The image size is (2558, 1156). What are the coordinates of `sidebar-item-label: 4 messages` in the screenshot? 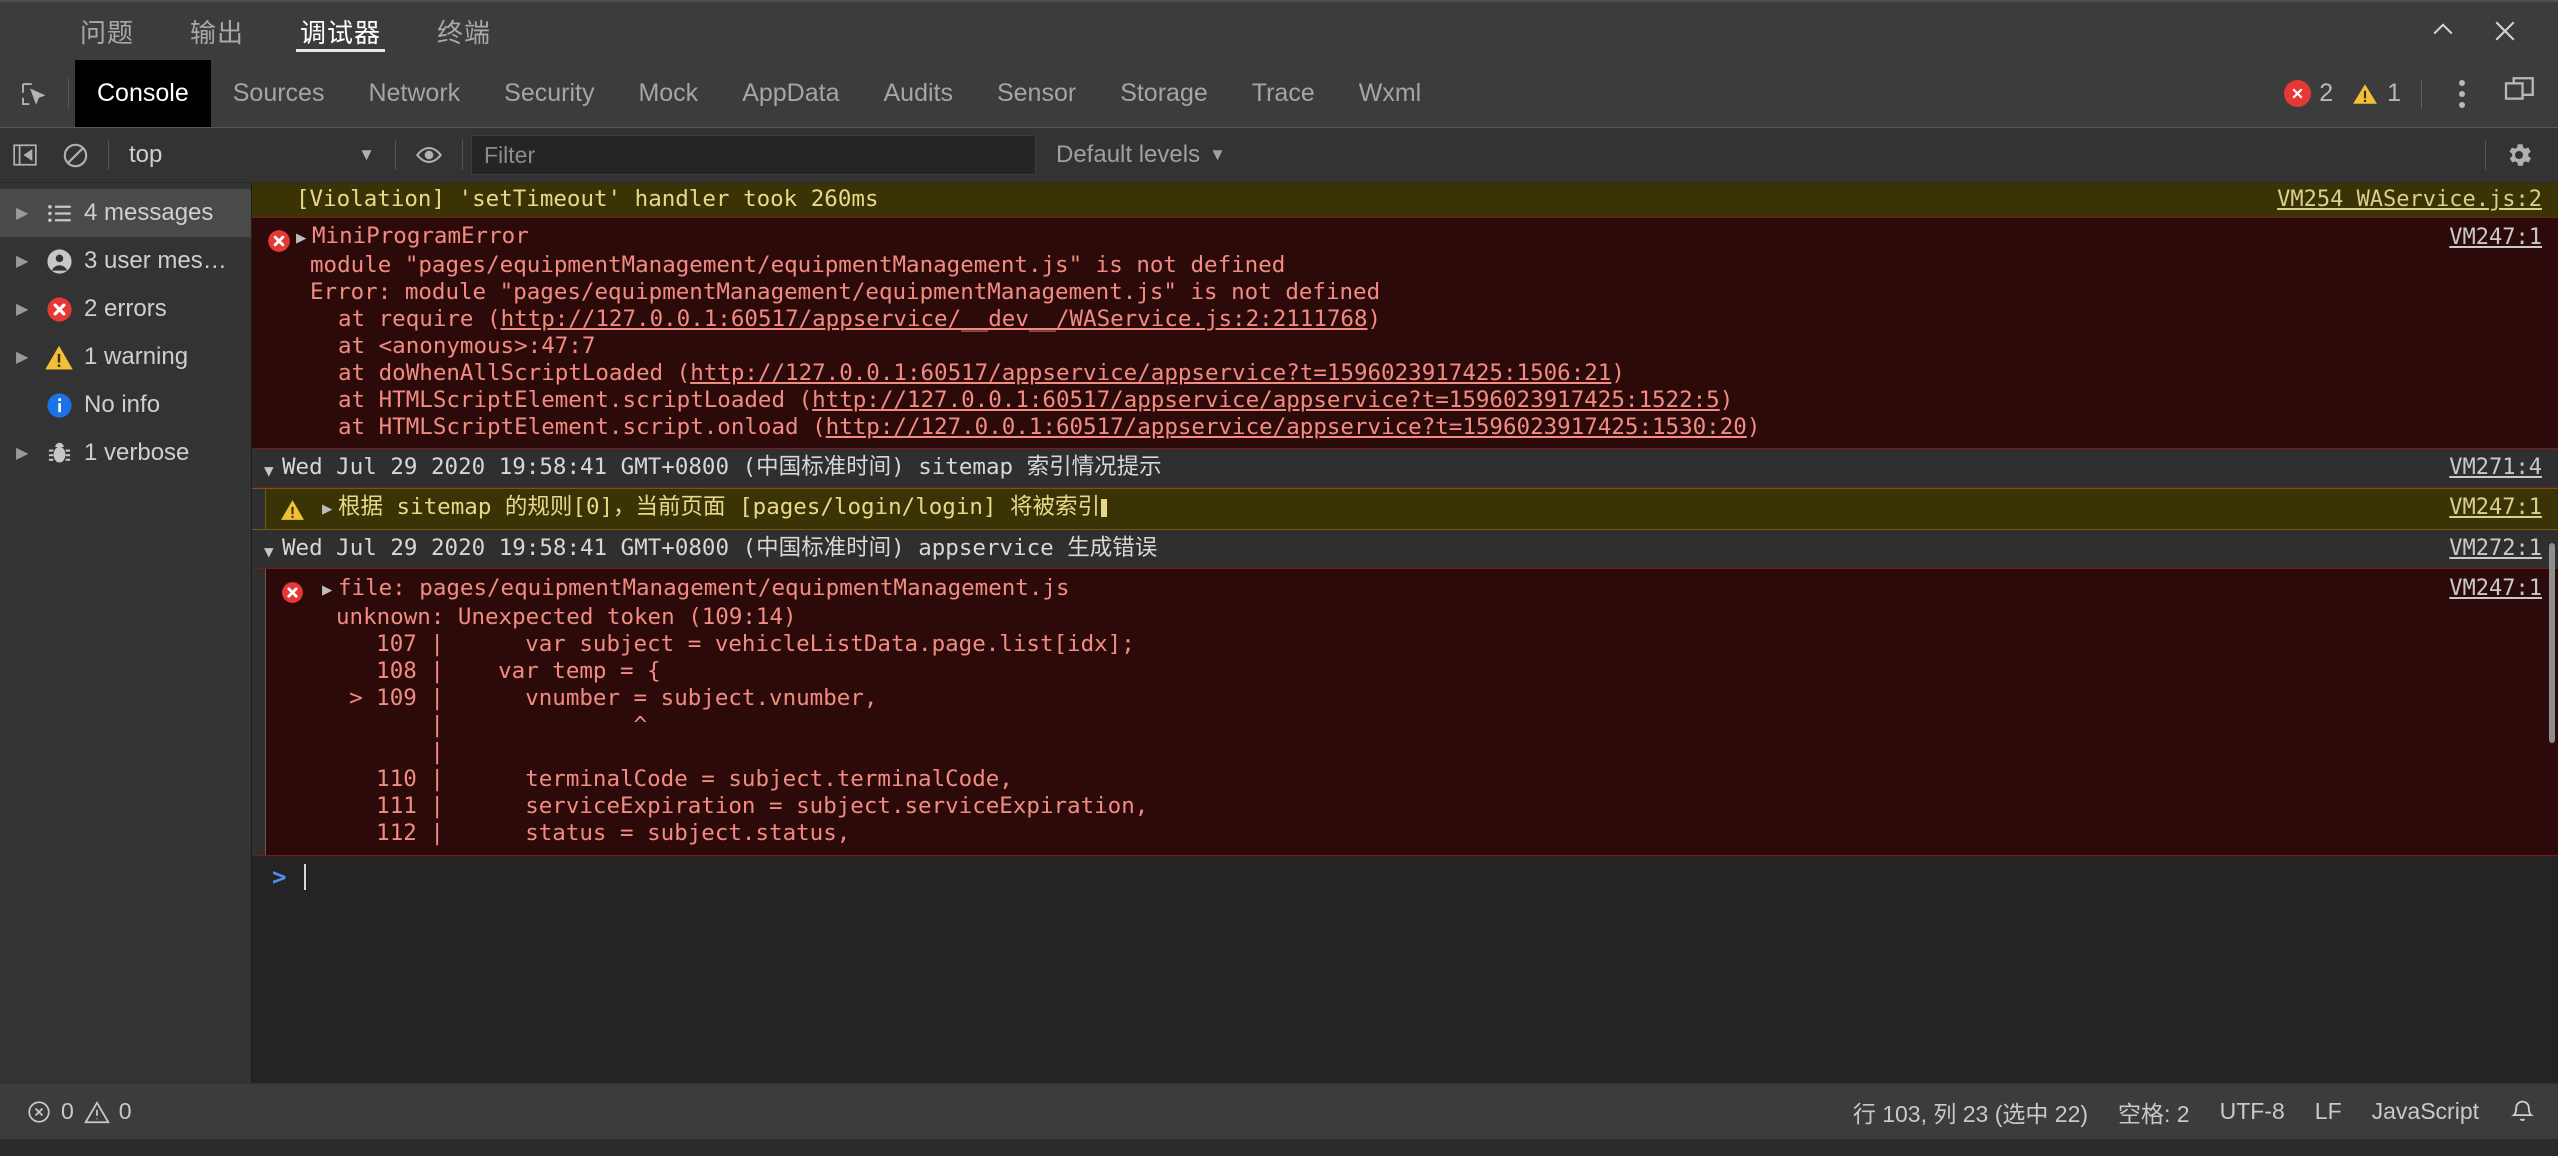 It's located at (149, 212).